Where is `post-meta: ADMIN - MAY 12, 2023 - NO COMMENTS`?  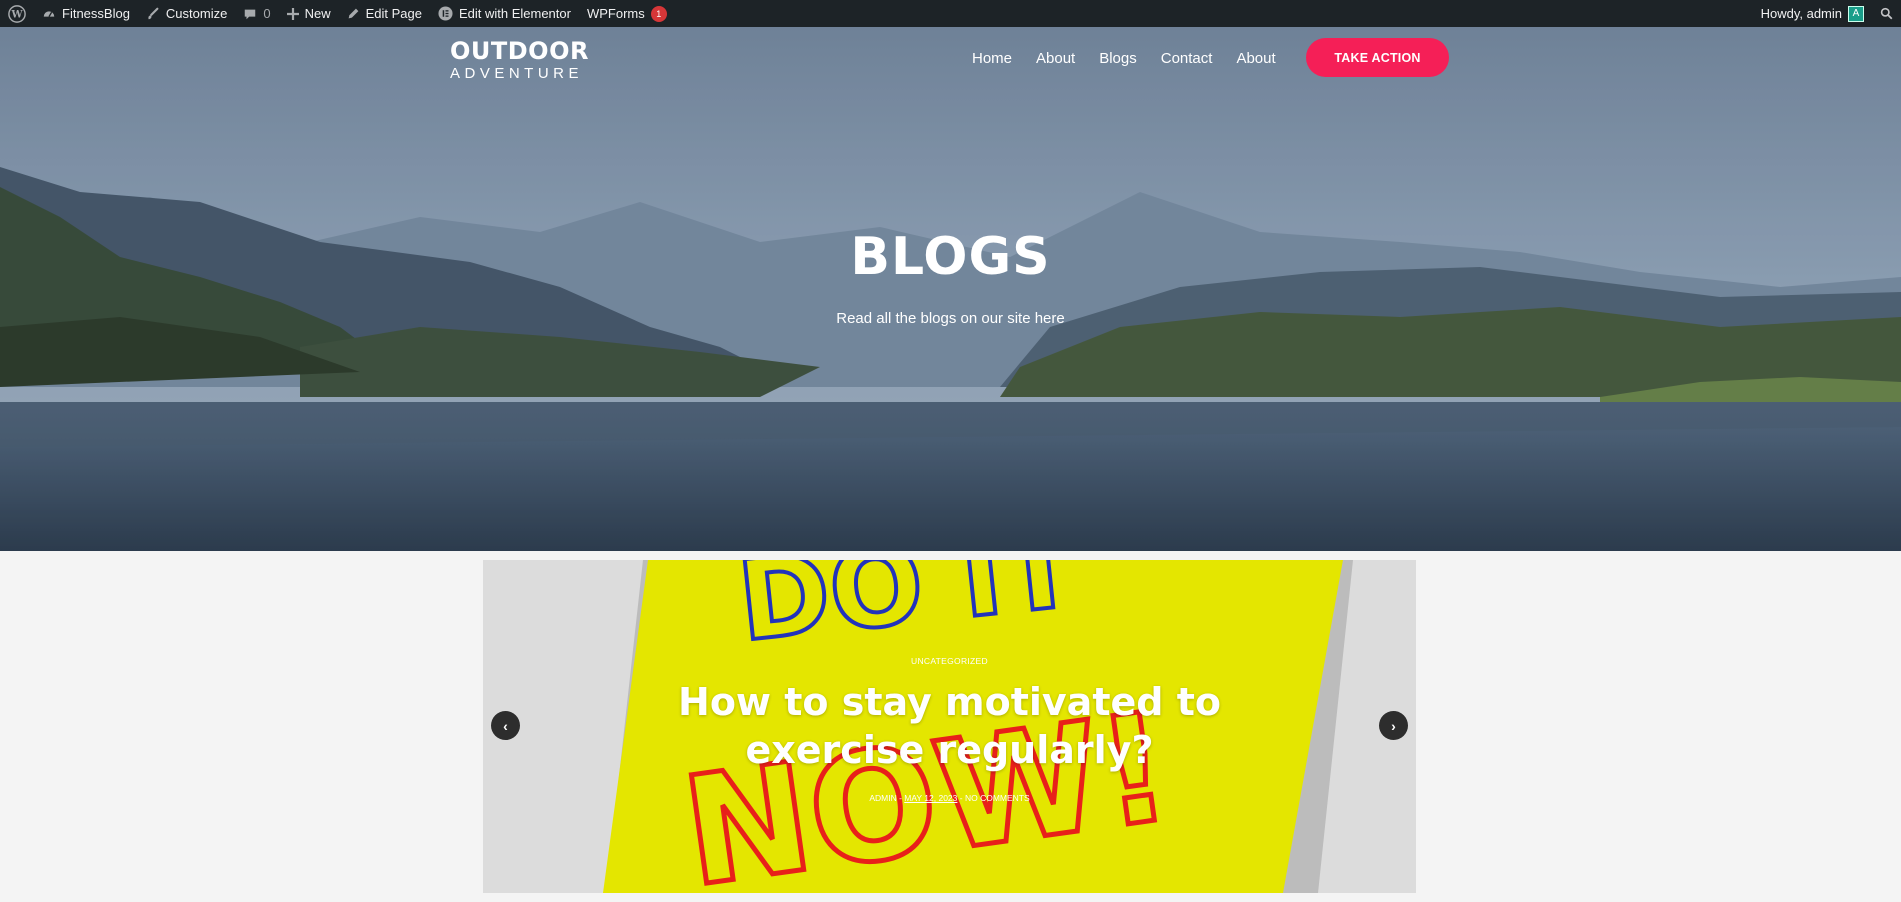
post-meta: ADMIN - MAY 12, 2023 - NO COMMENTS is located at coordinates (949, 798).